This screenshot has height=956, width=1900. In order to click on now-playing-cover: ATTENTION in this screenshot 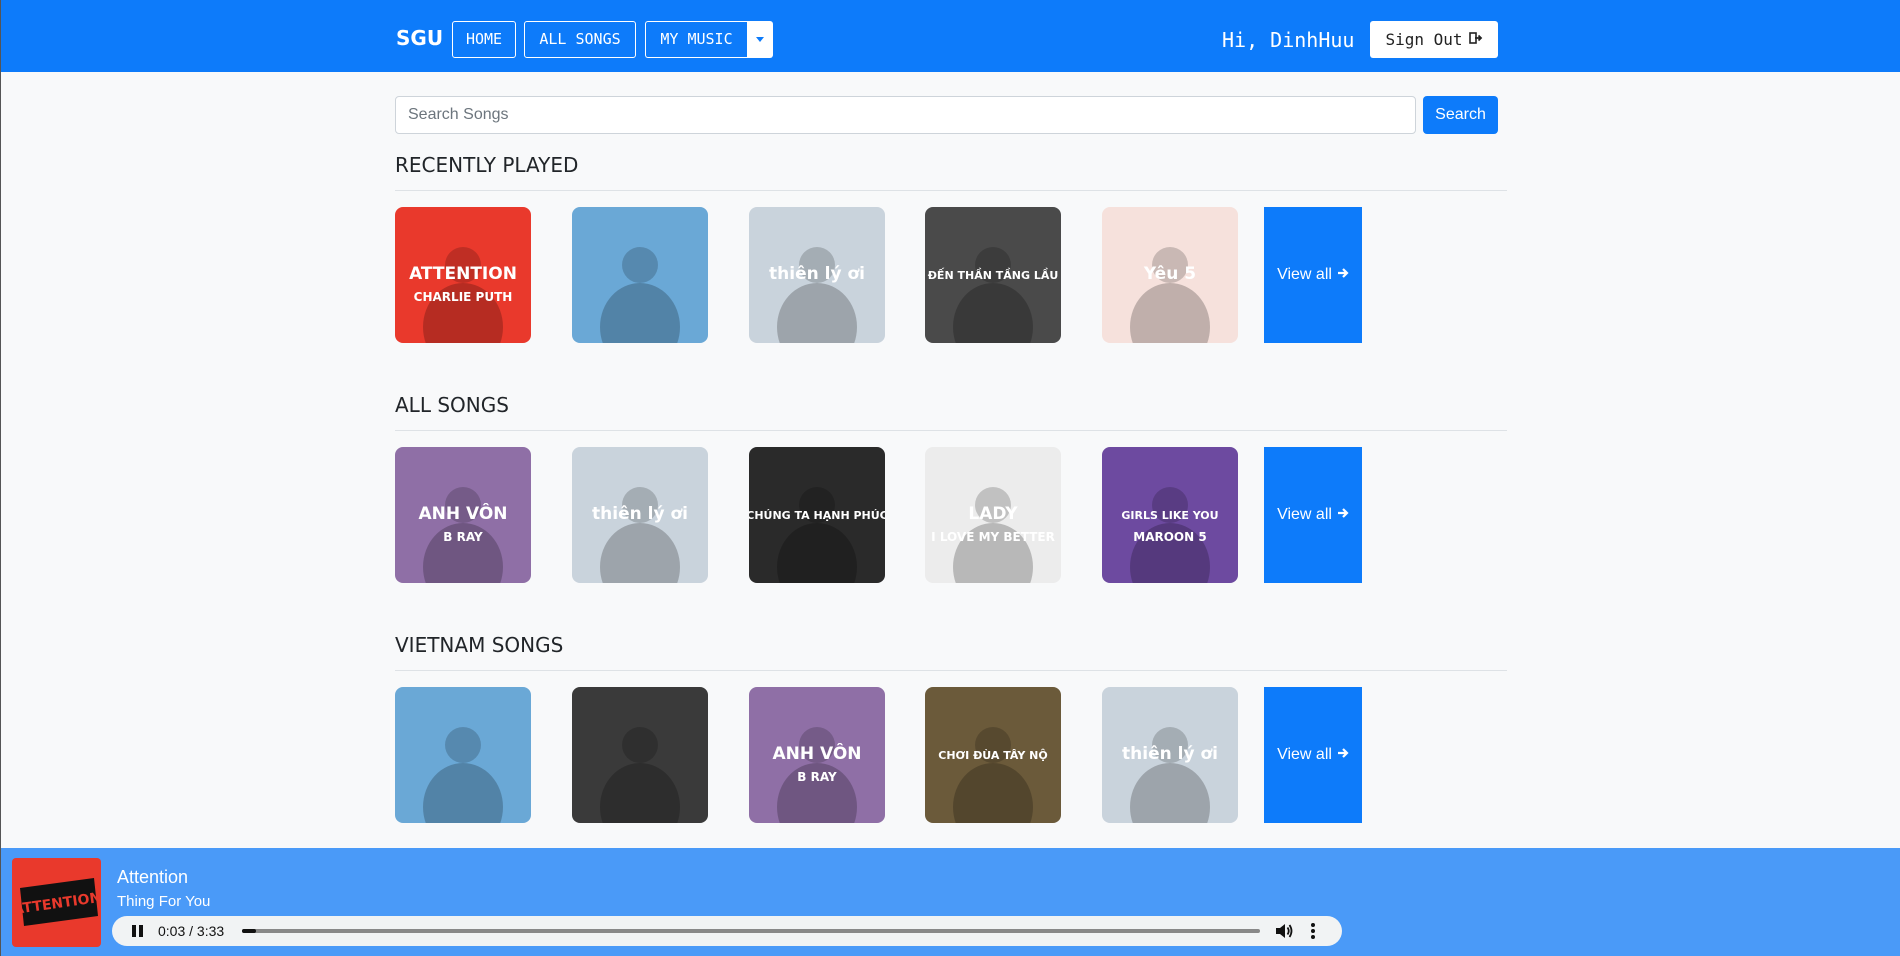, I will do `click(56, 902)`.